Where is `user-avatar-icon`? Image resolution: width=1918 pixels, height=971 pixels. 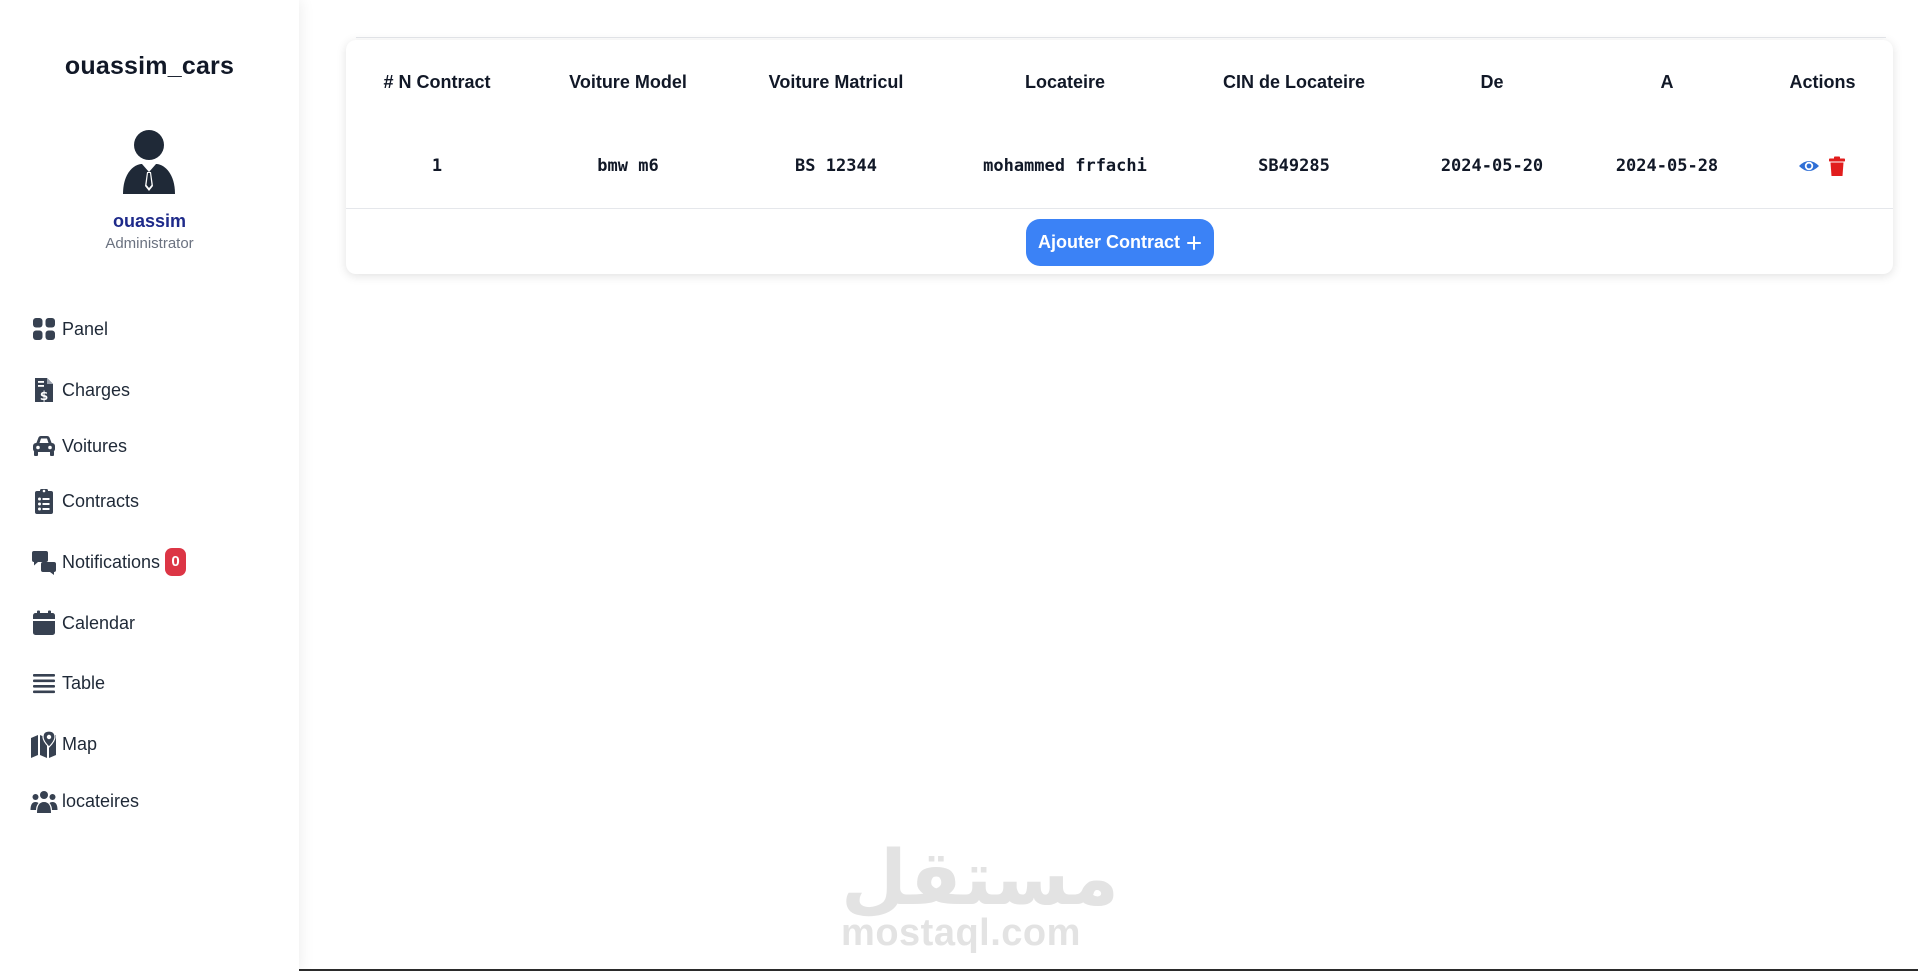
user-avatar-icon is located at coordinates (149, 162).